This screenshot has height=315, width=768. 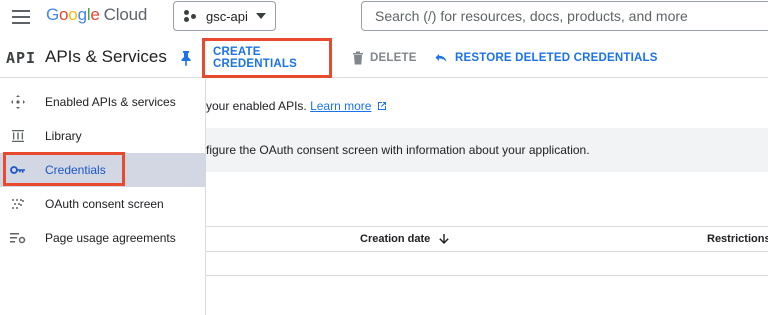 I want to click on sidebar-item-enabled-apis: Enabled APIs & services, so click(x=103, y=102).